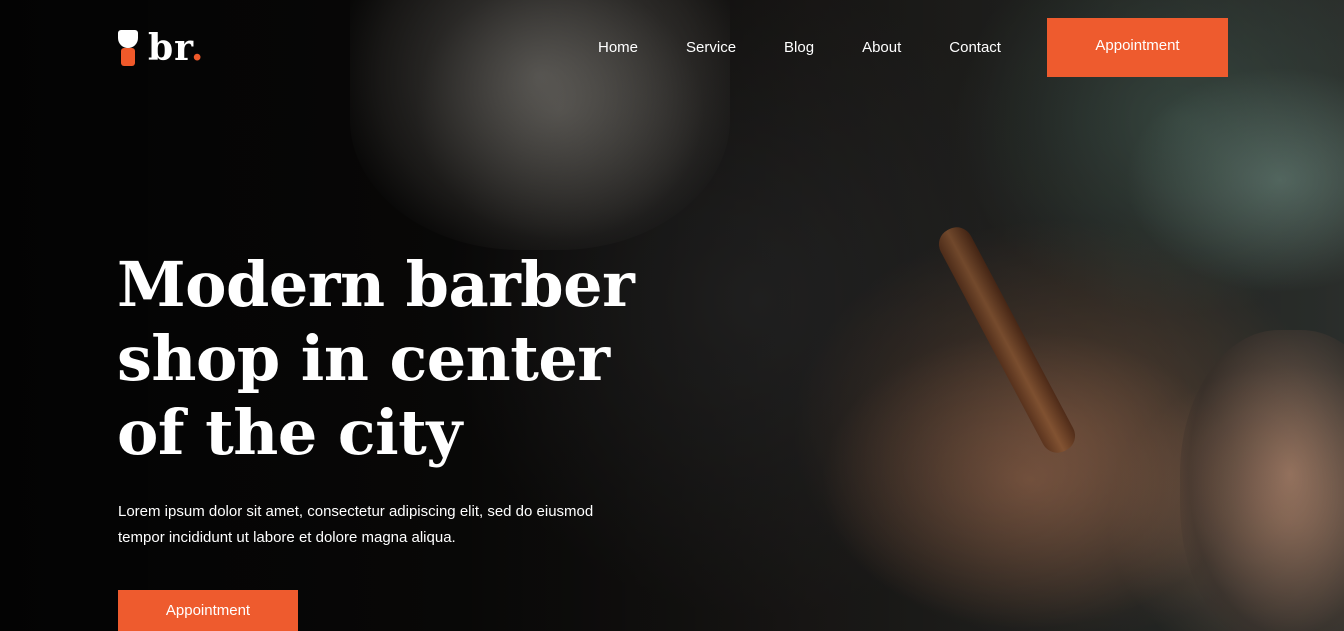 This screenshot has height=631, width=1344. I want to click on logo: br., so click(160, 48).